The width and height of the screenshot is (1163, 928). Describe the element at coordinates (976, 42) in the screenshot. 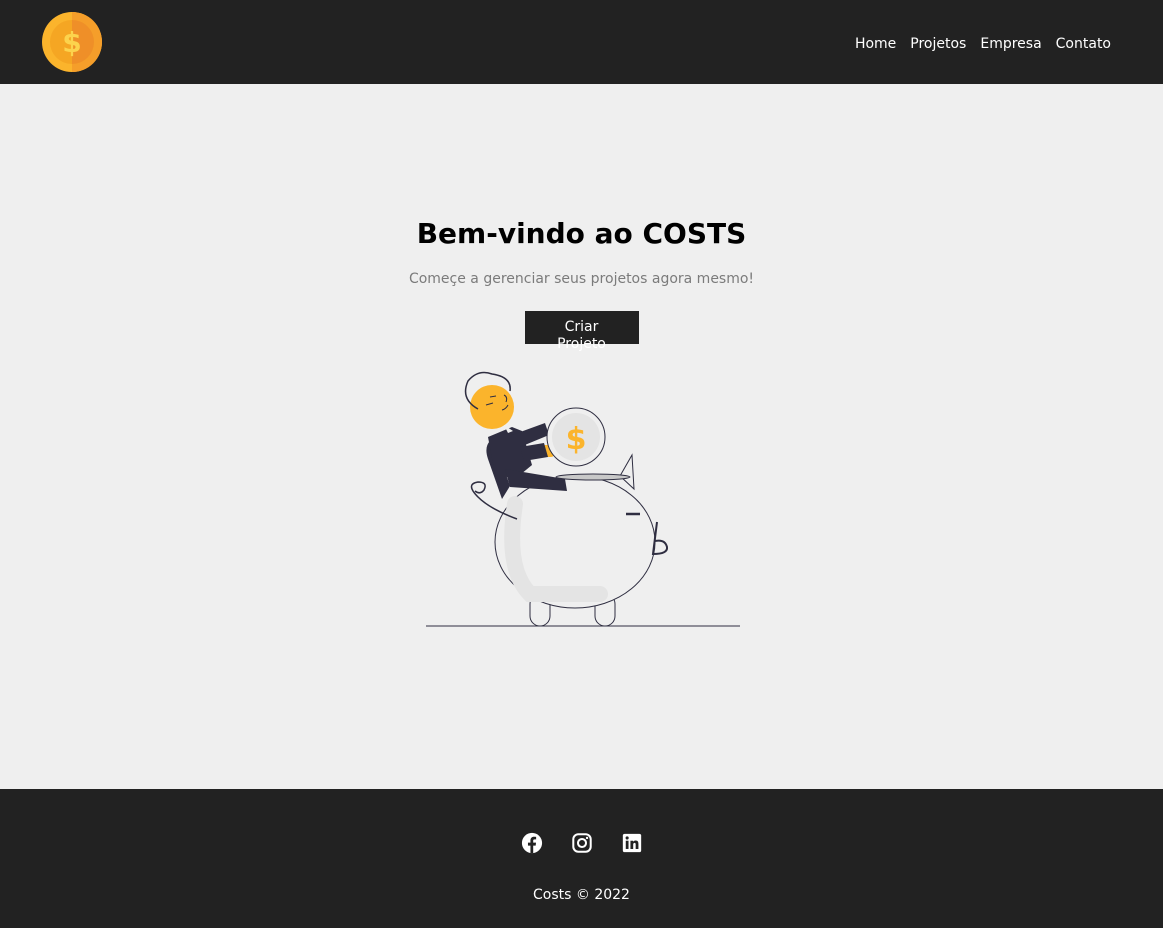

I see `nav-menu: Home Projetos Empresa Contato` at that location.